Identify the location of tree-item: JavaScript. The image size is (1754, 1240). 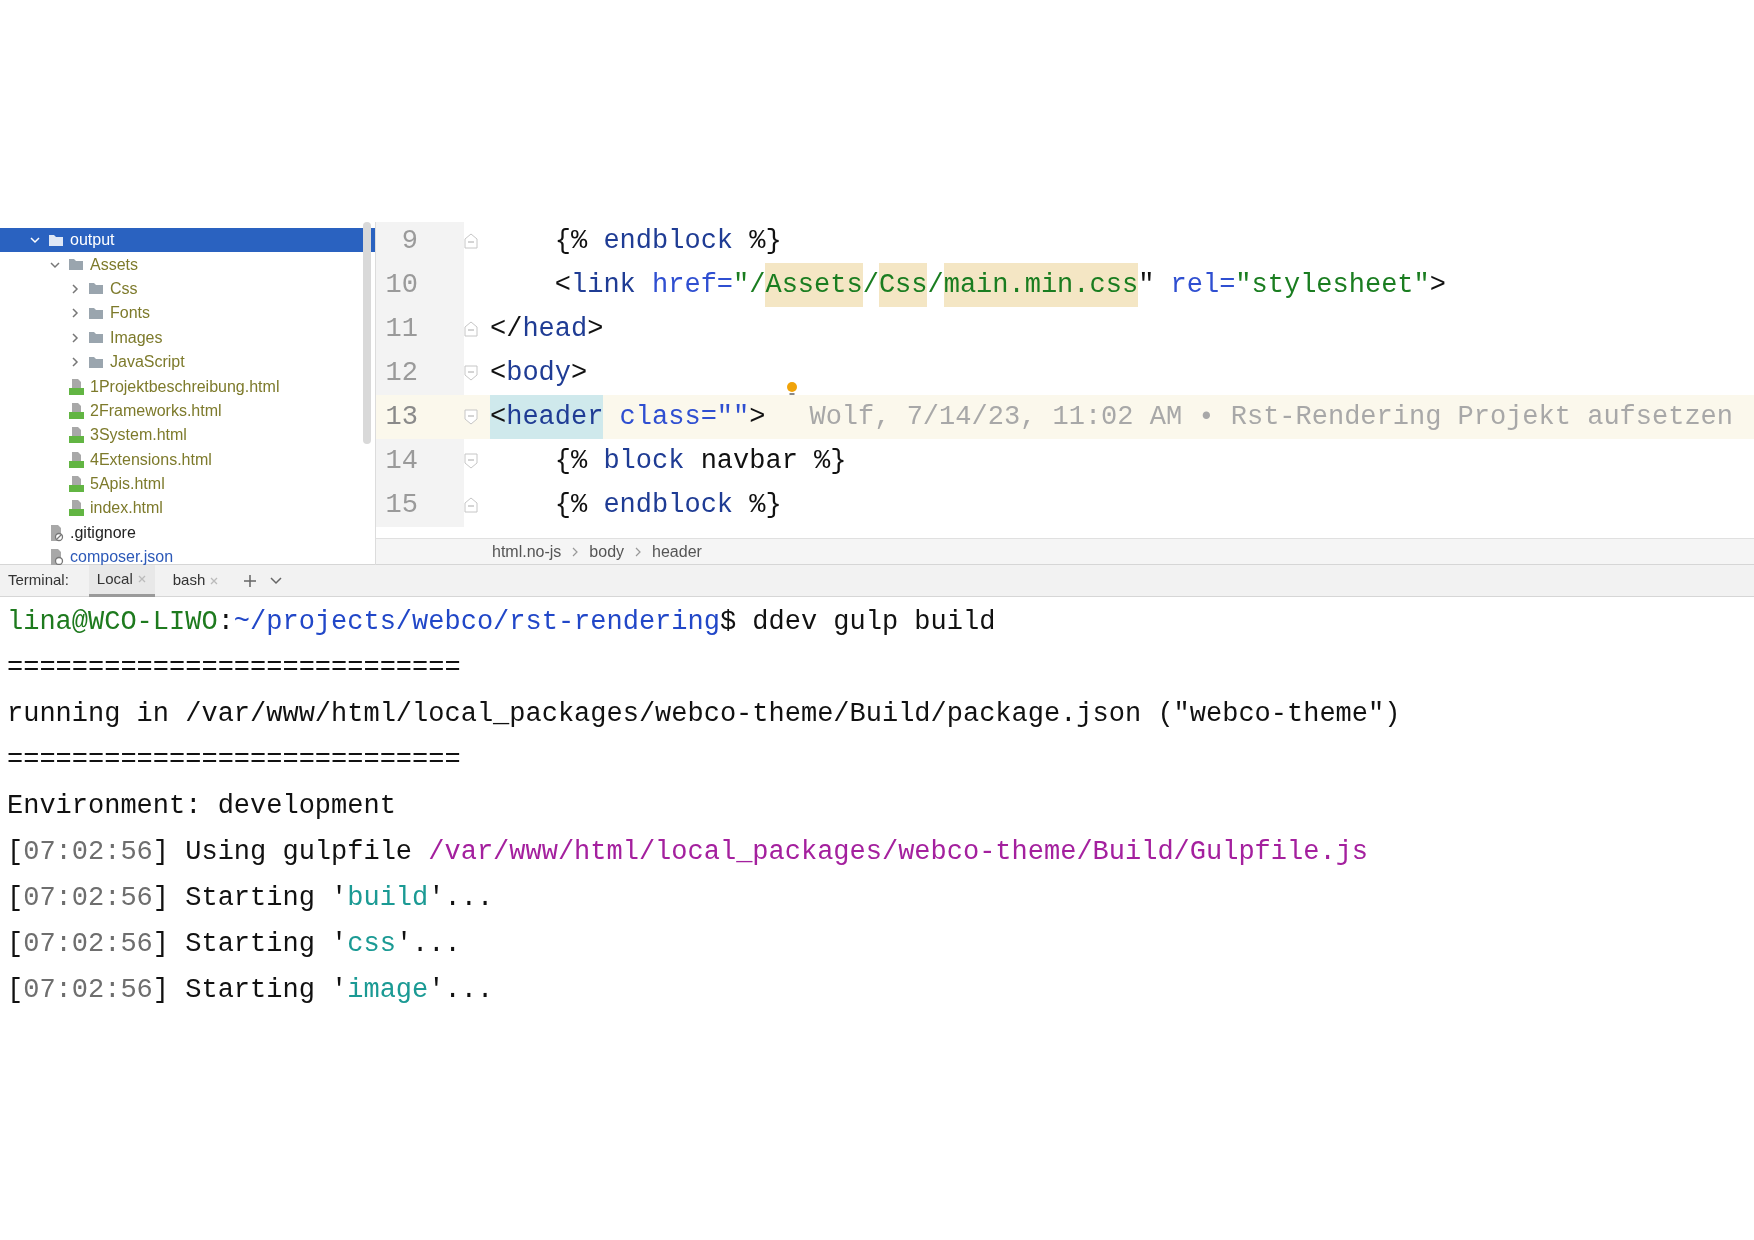
(187, 362).